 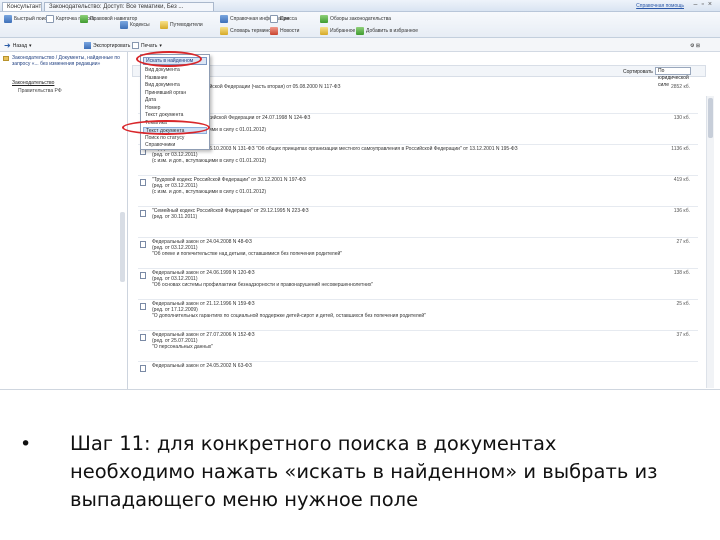 What do you see at coordinates (337, 31) in the screenshot?
I see `favorites-button: Избранное` at bounding box center [337, 31].